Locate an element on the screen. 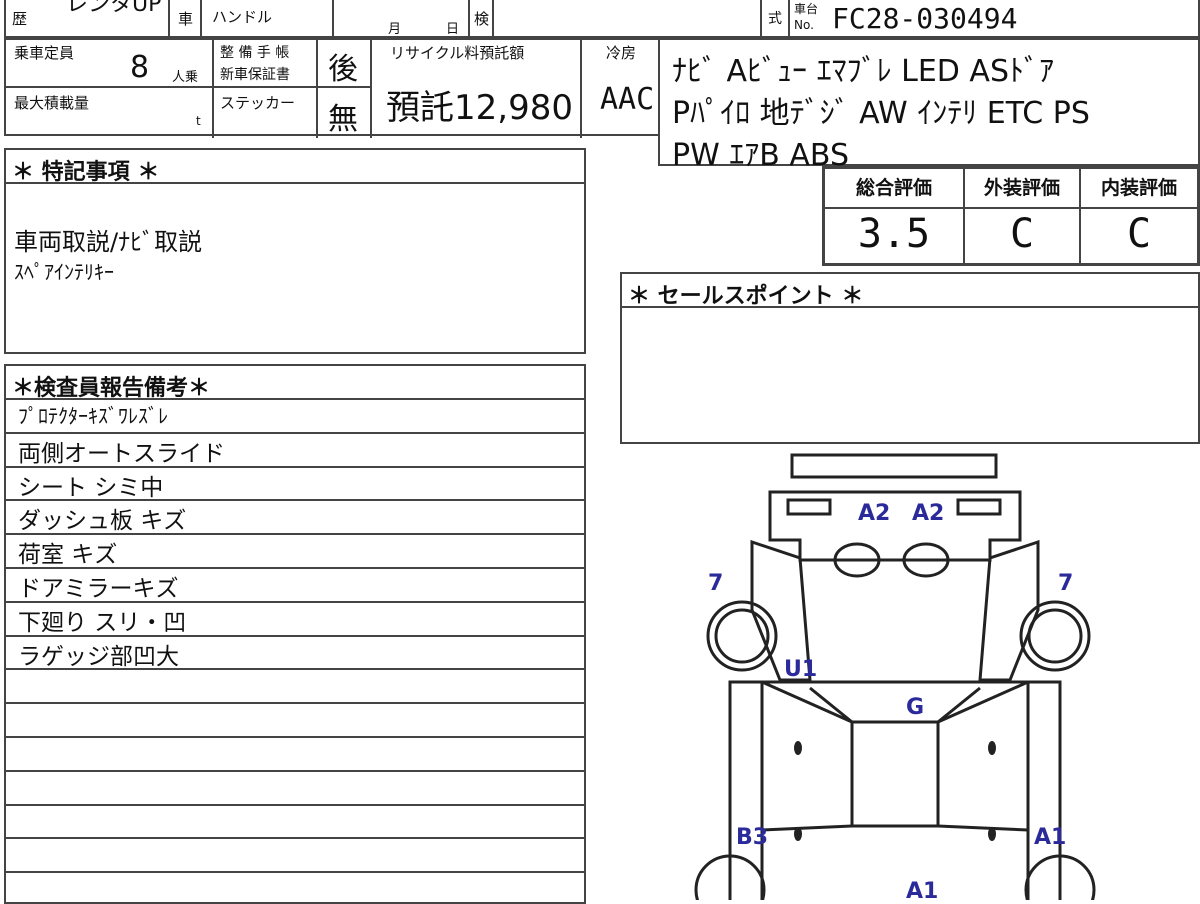 This screenshot has height=904, width=1200. type-label: 式 is located at coordinates (775, 19).